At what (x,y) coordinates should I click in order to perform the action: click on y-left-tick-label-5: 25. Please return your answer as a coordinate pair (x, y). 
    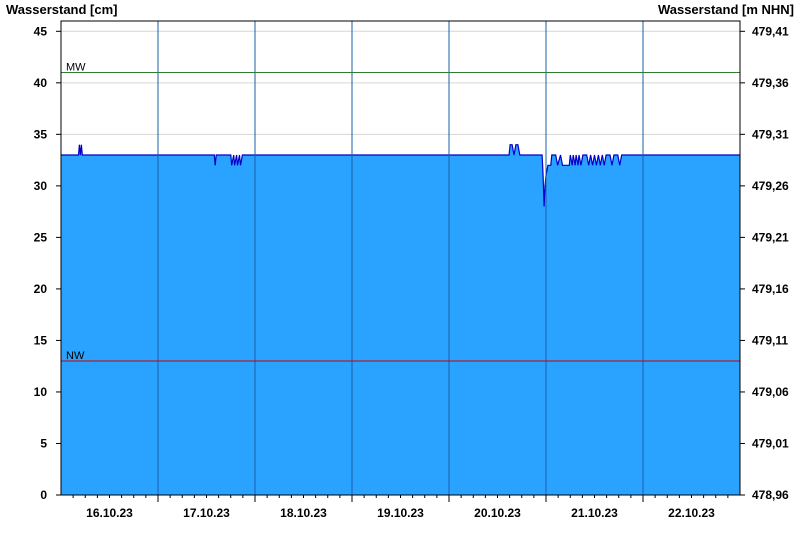
    Looking at the image, I should click on (41, 237).